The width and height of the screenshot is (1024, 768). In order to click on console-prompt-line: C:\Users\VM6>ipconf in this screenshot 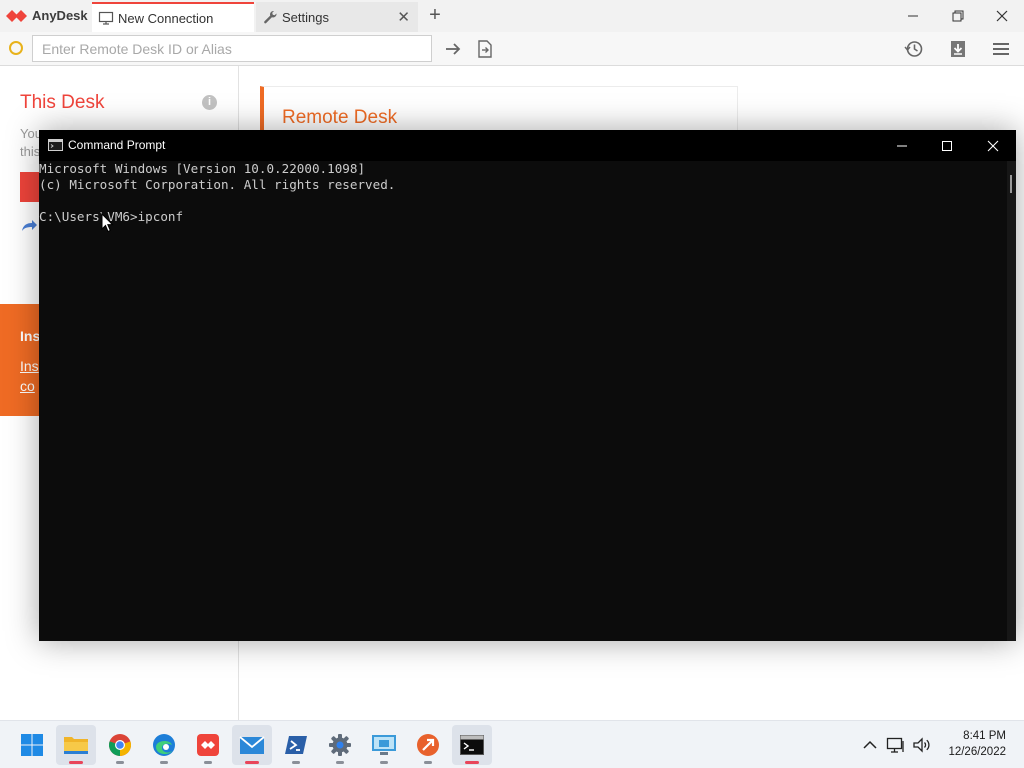, I will do `click(523, 217)`.